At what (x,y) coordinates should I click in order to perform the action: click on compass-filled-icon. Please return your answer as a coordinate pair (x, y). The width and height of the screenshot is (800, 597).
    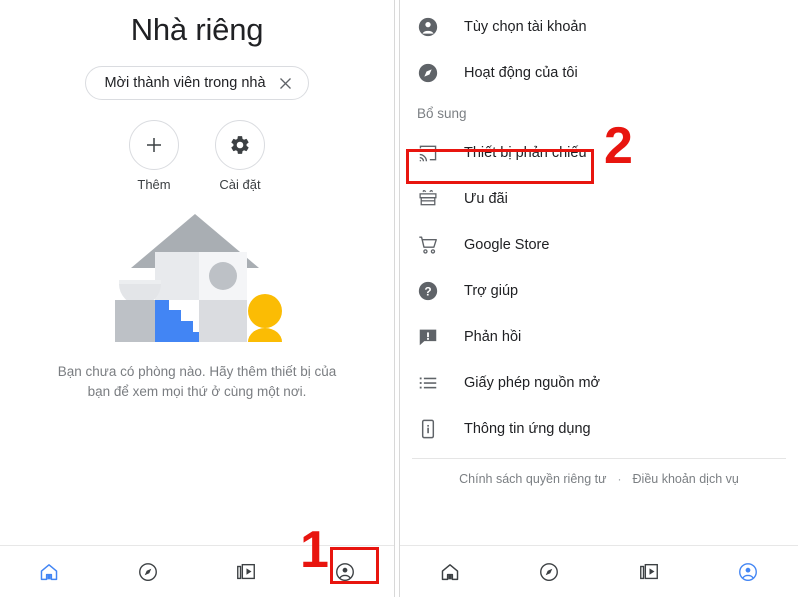
    Looking at the image, I should click on (430, 73).